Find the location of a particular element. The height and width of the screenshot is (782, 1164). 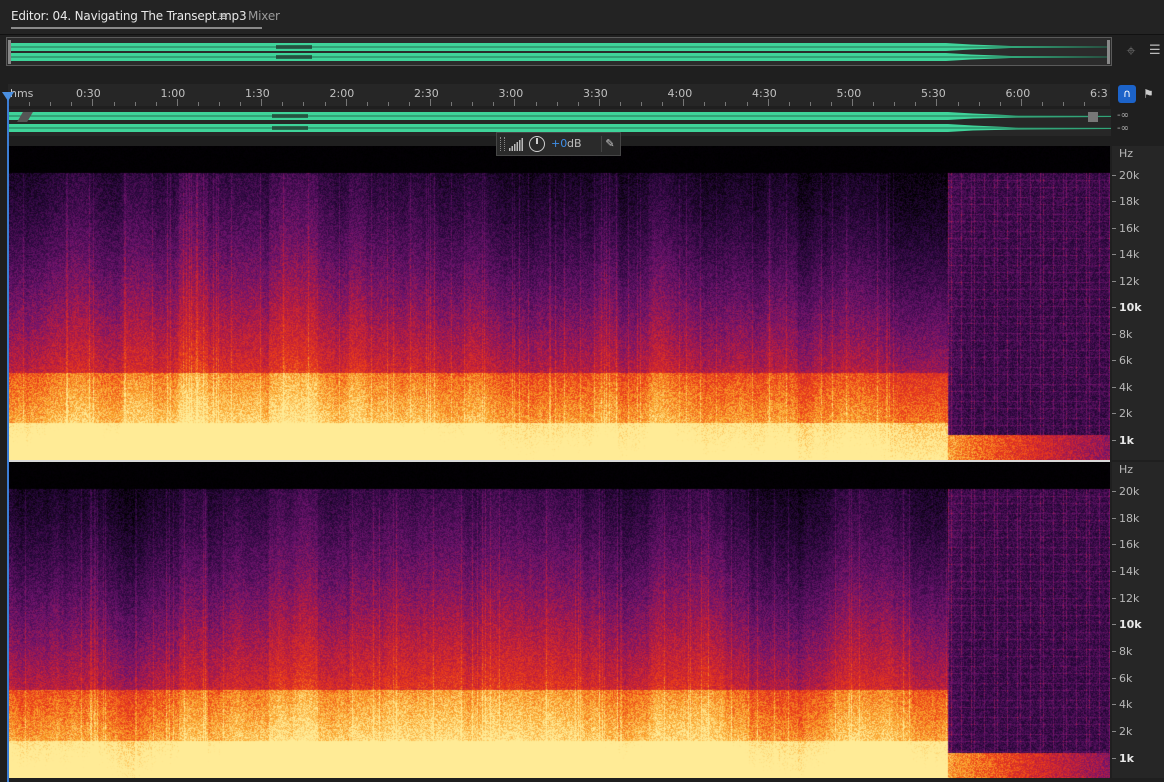

panel-menu-icon: ☰ is located at coordinates (1156, 51).